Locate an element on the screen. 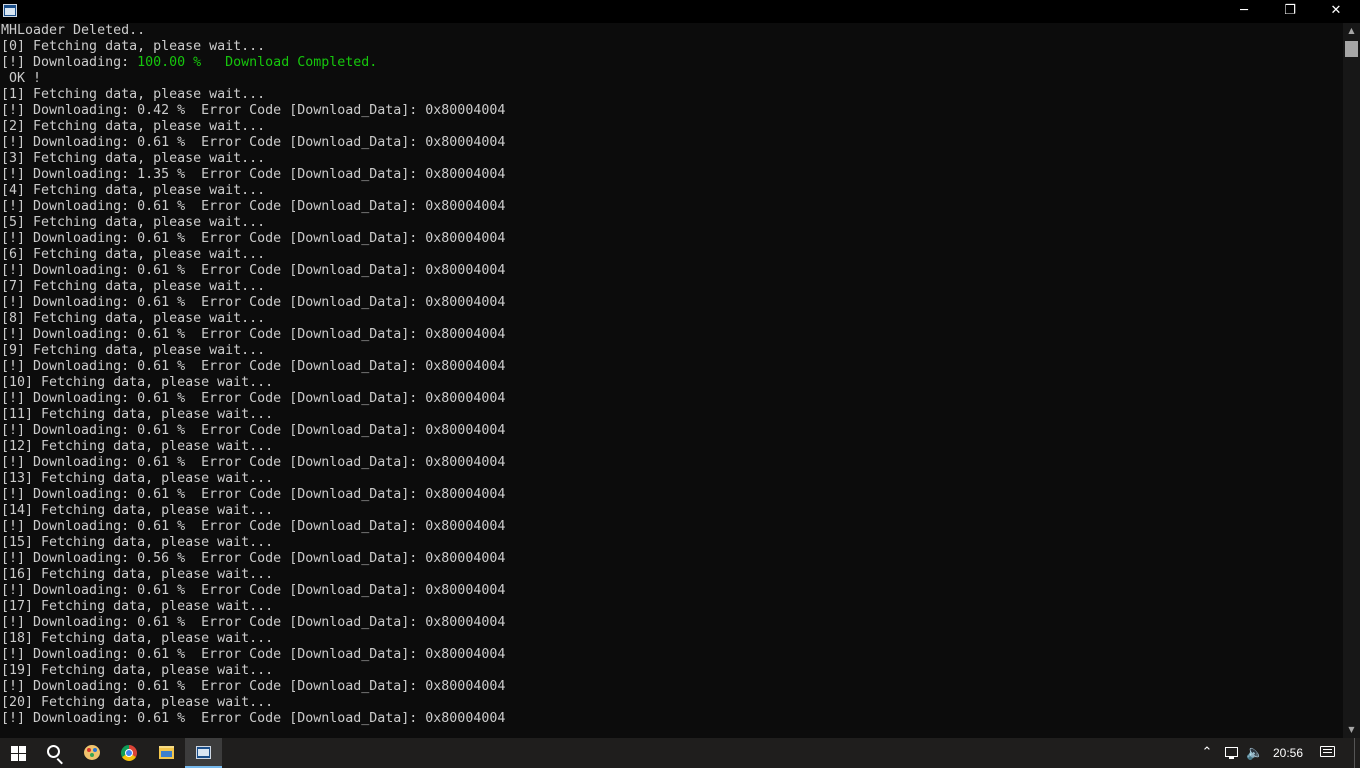 The image size is (1360, 768). taskbar-console-active is located at coordinates (203, 753).